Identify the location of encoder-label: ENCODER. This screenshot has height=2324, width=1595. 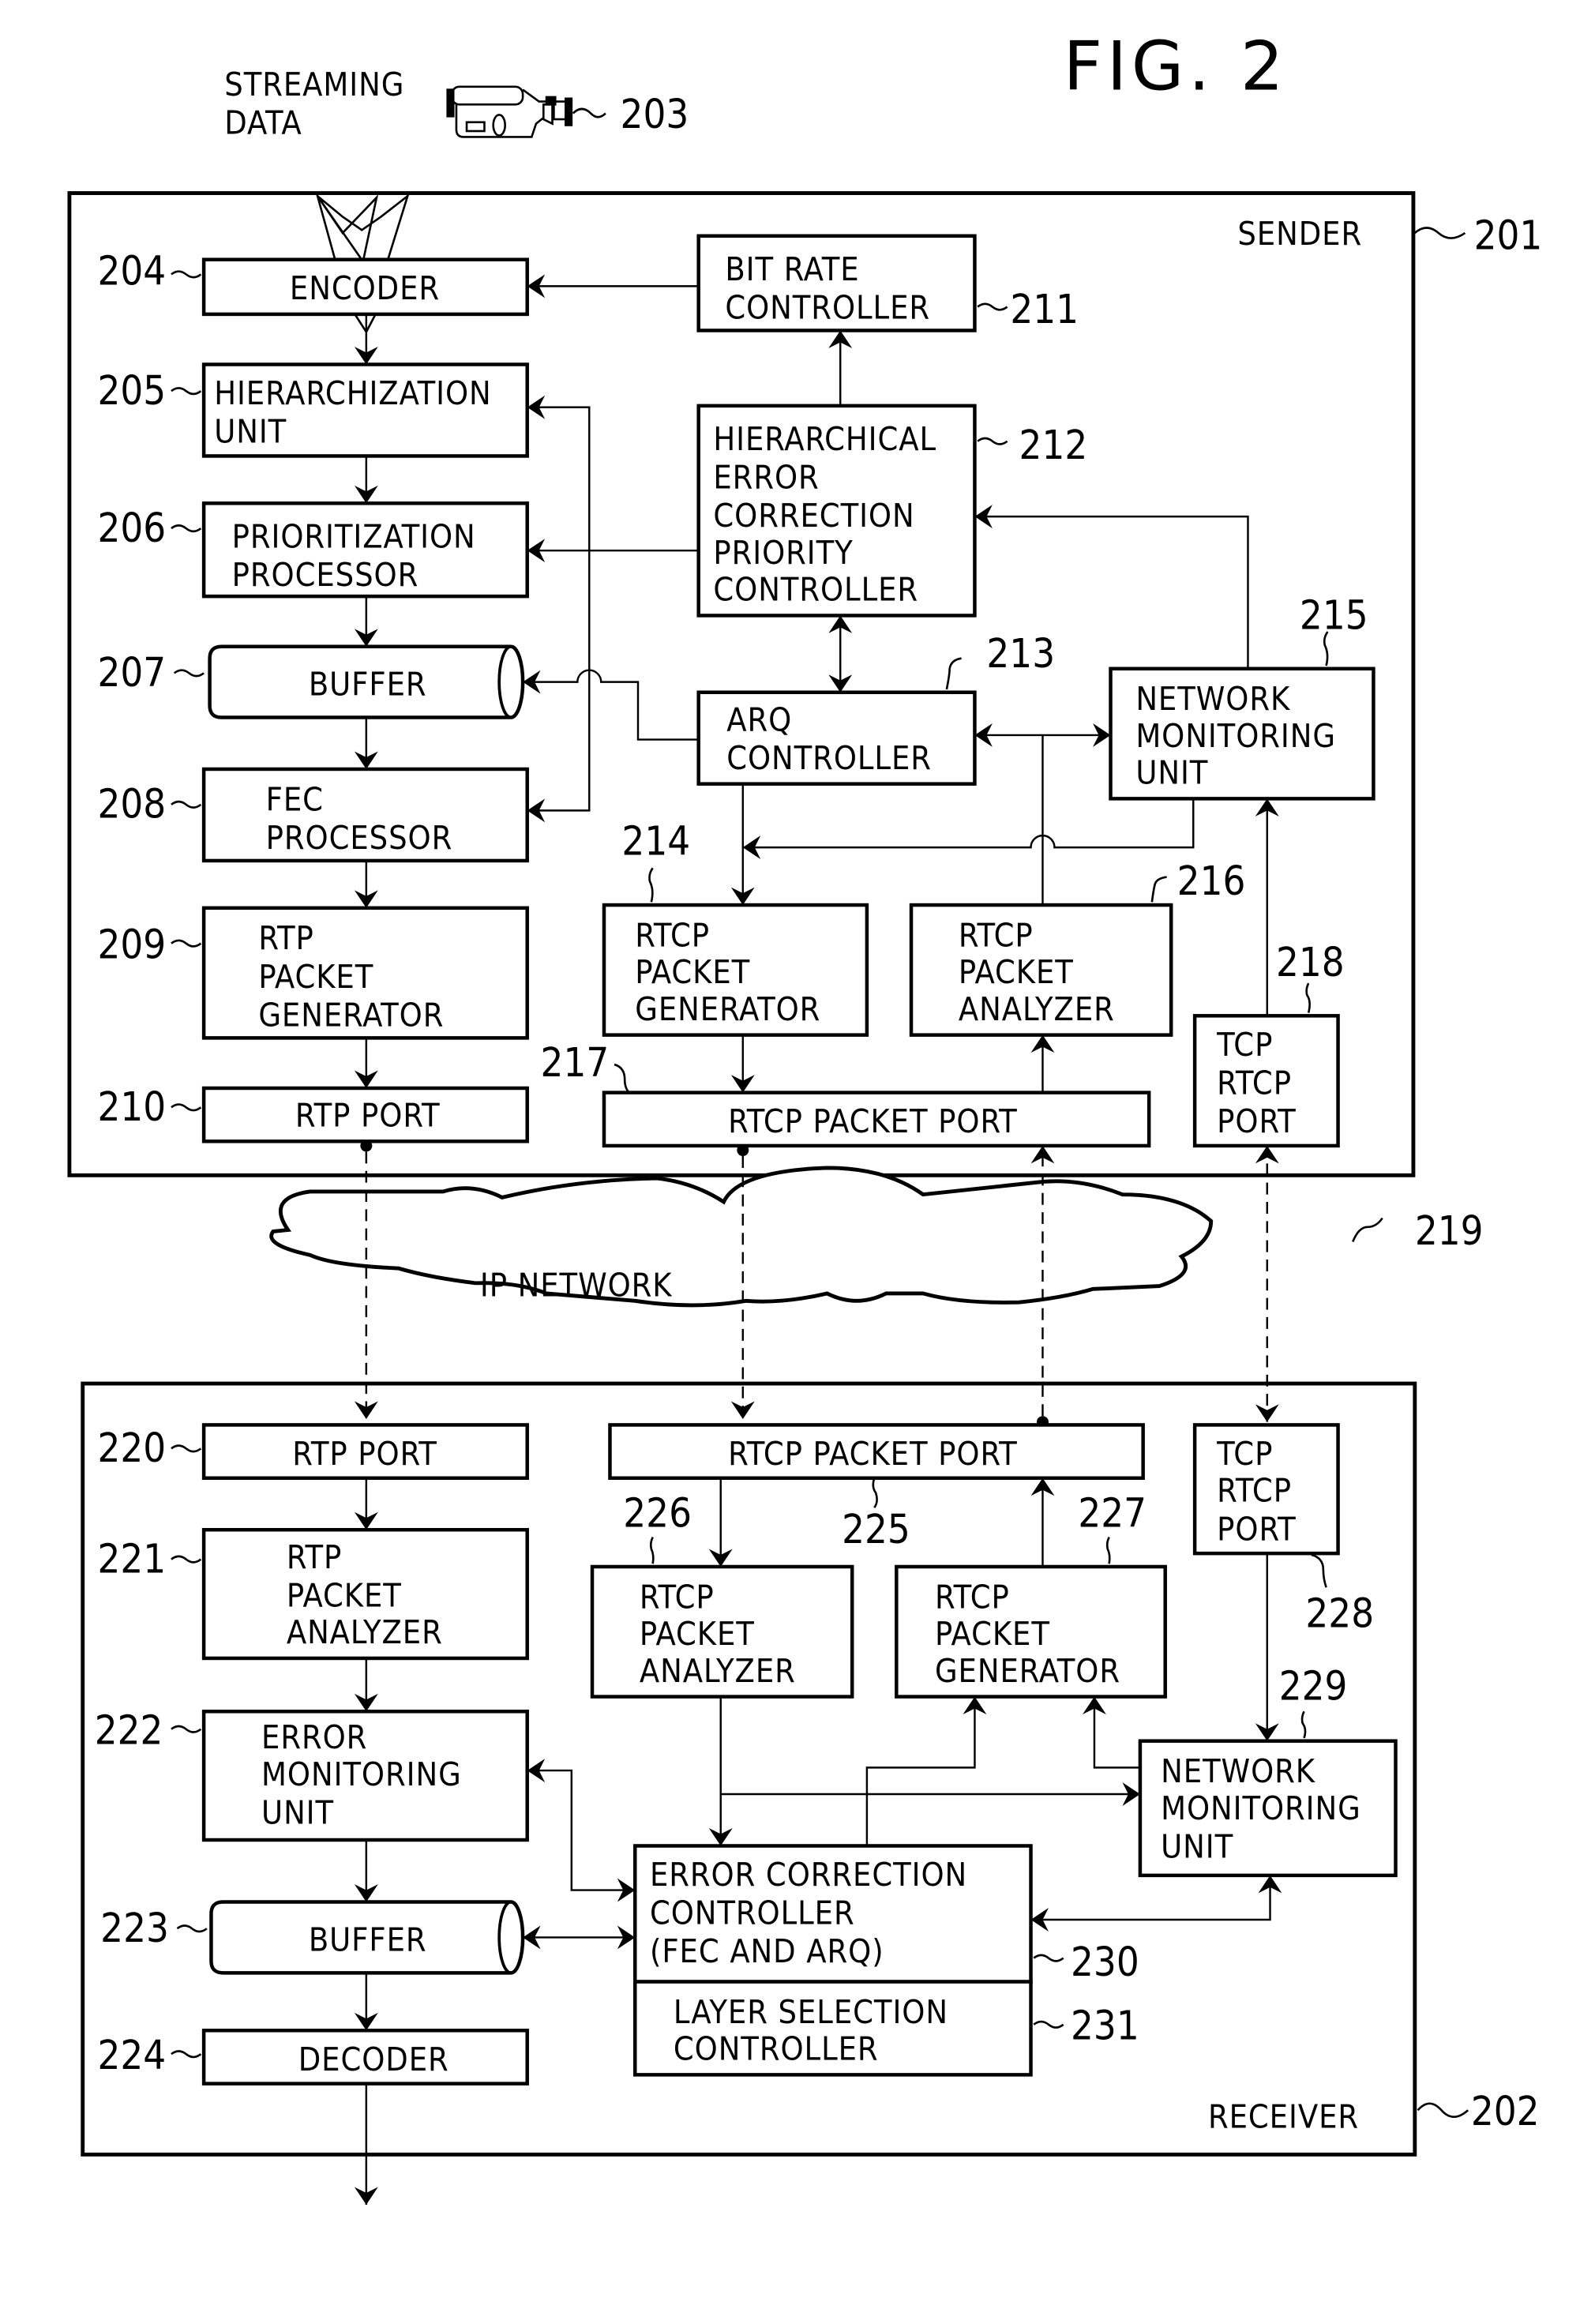
(365, 288).